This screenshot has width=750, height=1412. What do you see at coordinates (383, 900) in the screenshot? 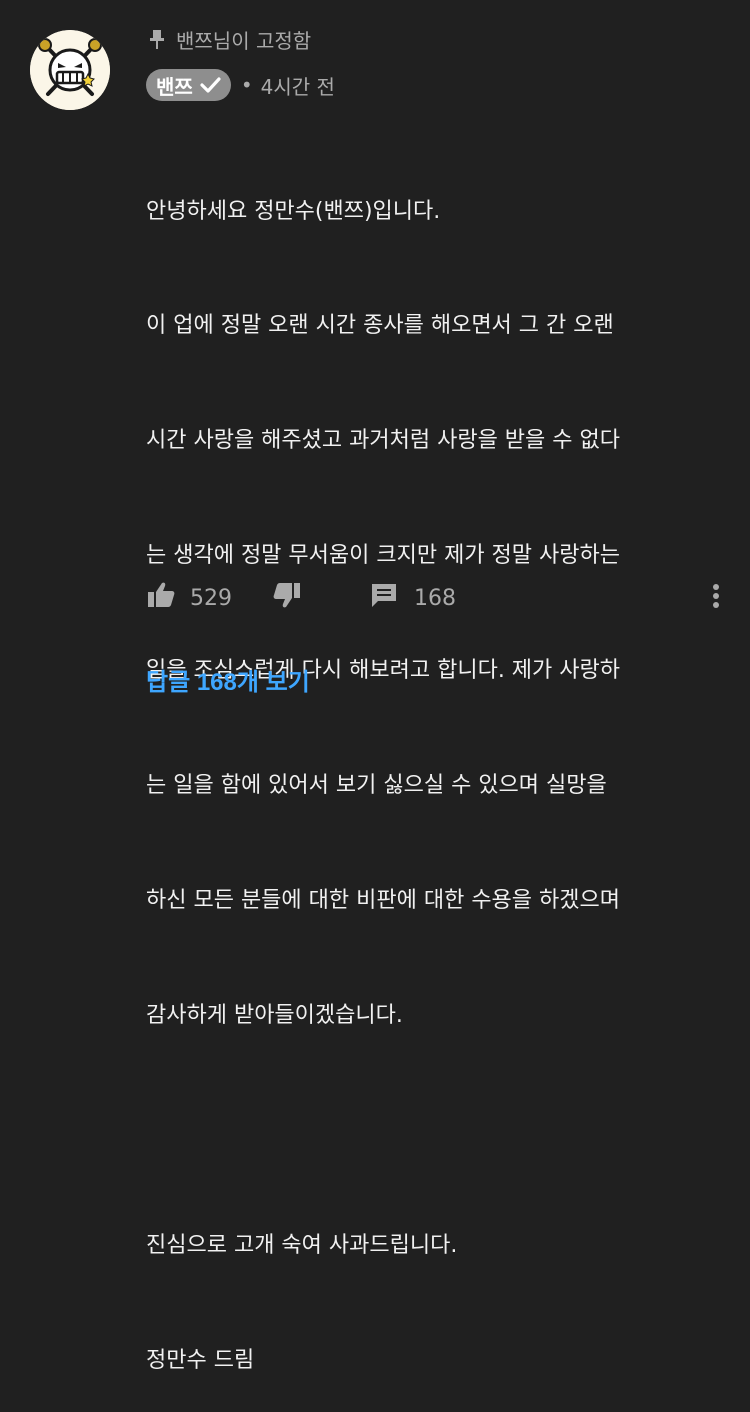
I see `comment-line: 하신 모든 분들에 대한 비판에 대한 수용을 하겠으며` at bounding box center [383, 900].